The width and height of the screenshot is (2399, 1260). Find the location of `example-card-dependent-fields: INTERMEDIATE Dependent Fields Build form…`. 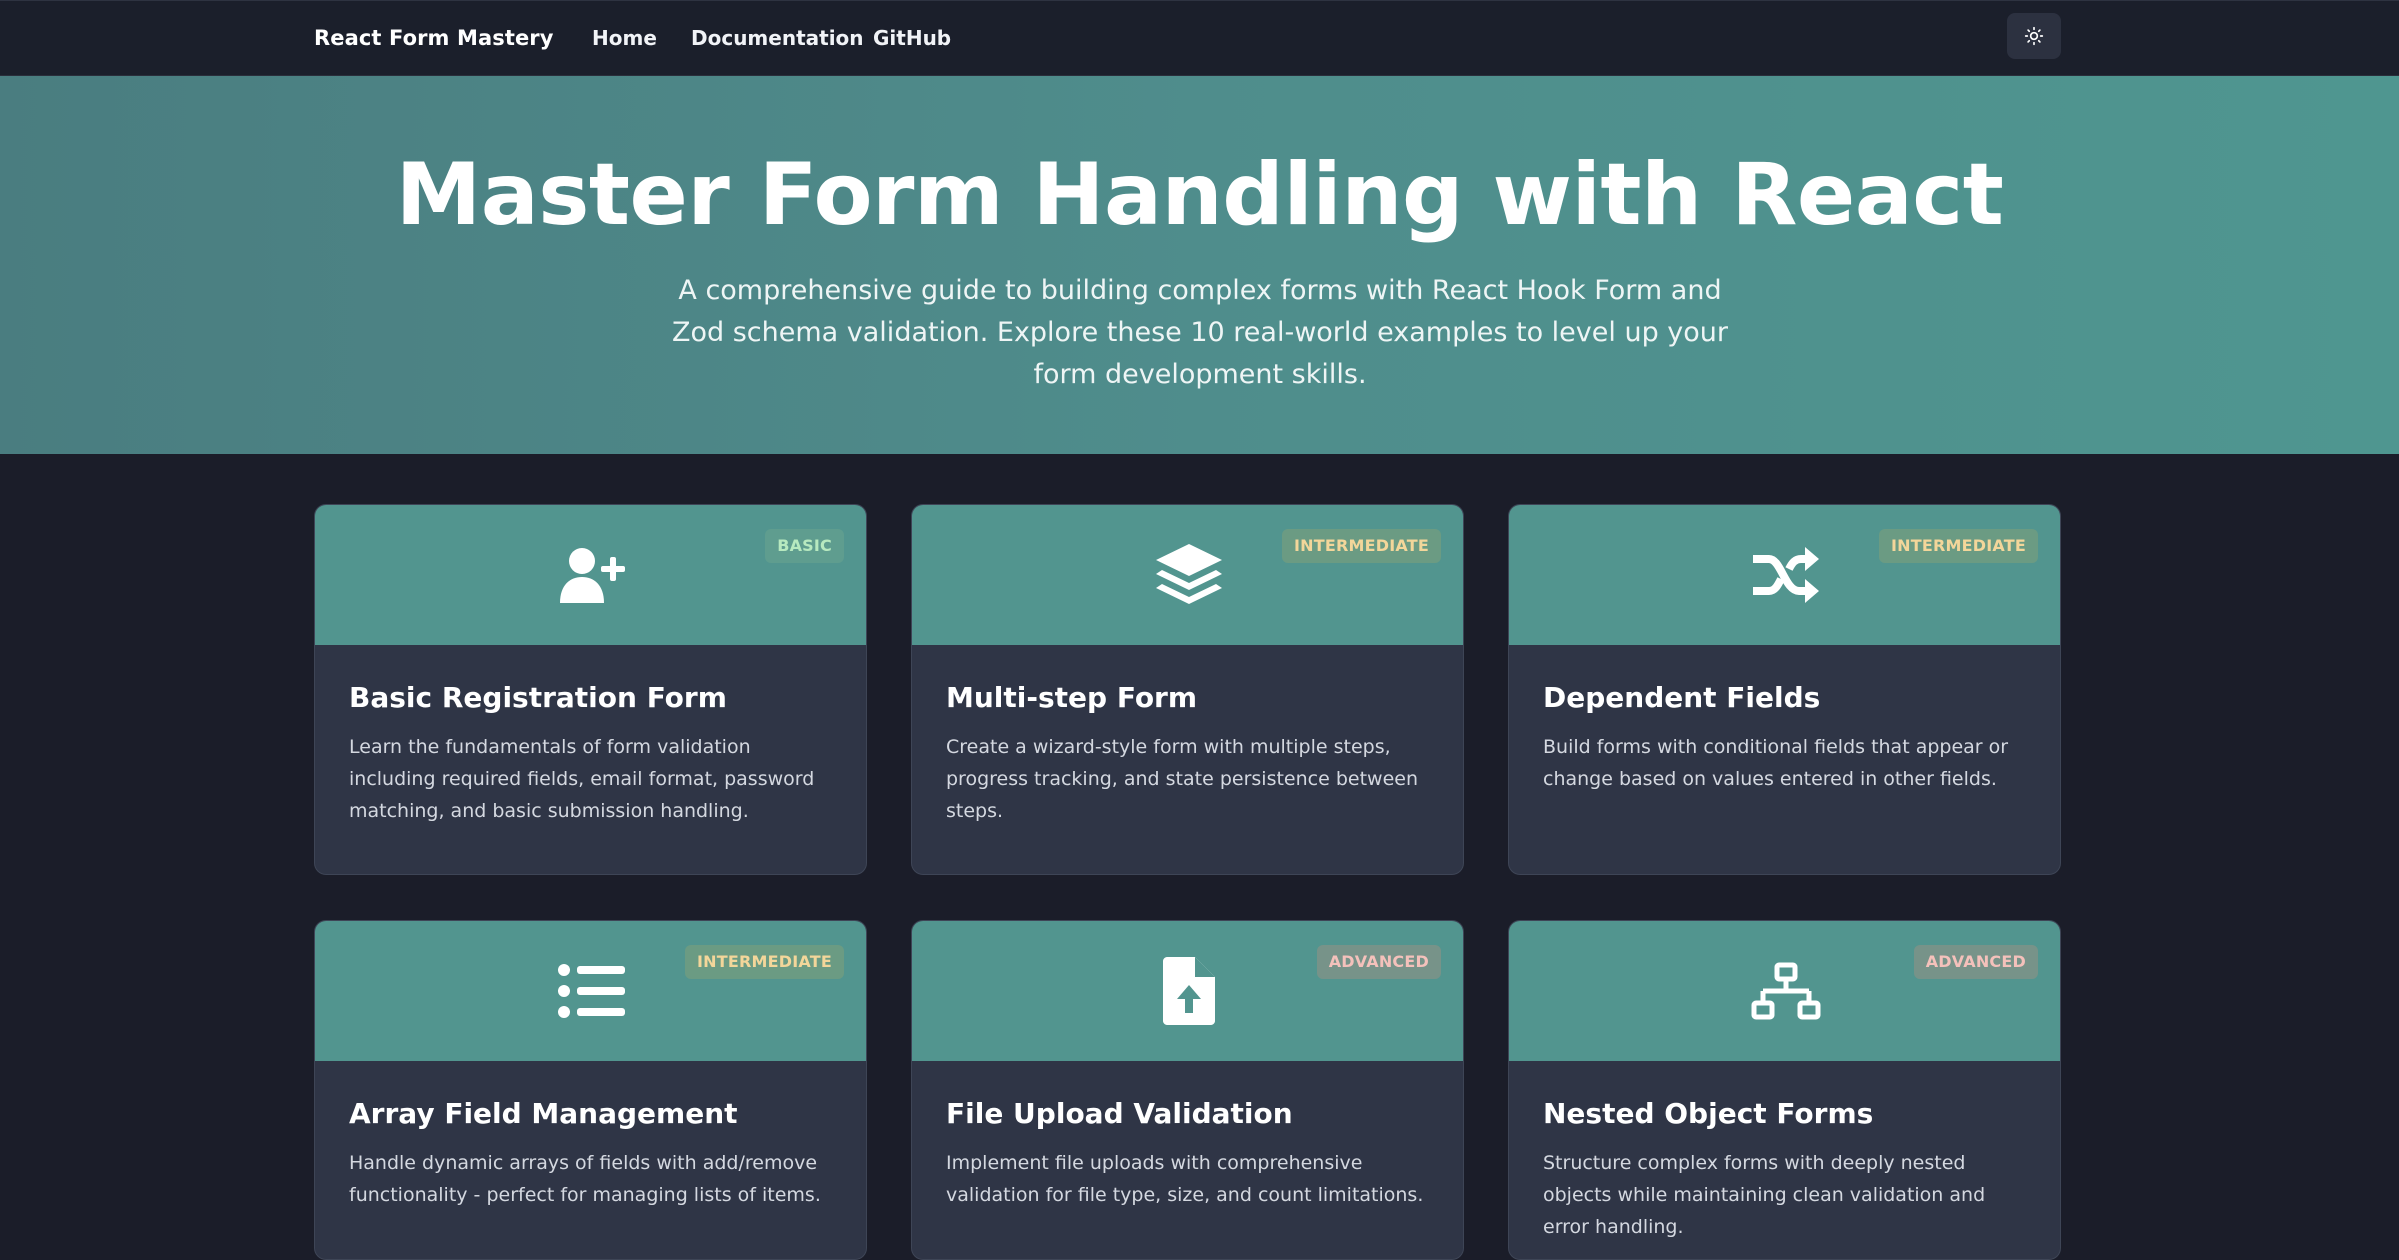

example-card-dependent-fields: INTERMEDIATE Dependent Fields Build form… is located at coordinates (1784, 689).